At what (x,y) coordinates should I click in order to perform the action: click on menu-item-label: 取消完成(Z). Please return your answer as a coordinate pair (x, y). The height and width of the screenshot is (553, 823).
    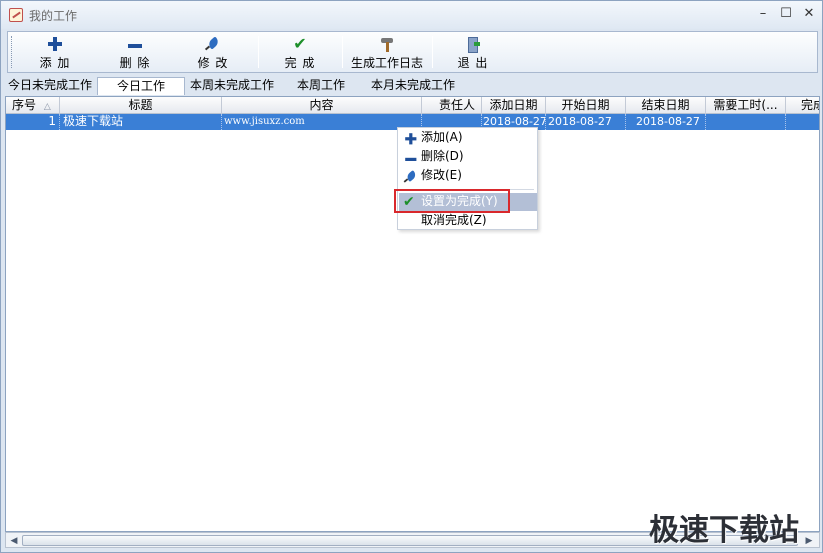
    Looking at the image, I should click on (454, 220).